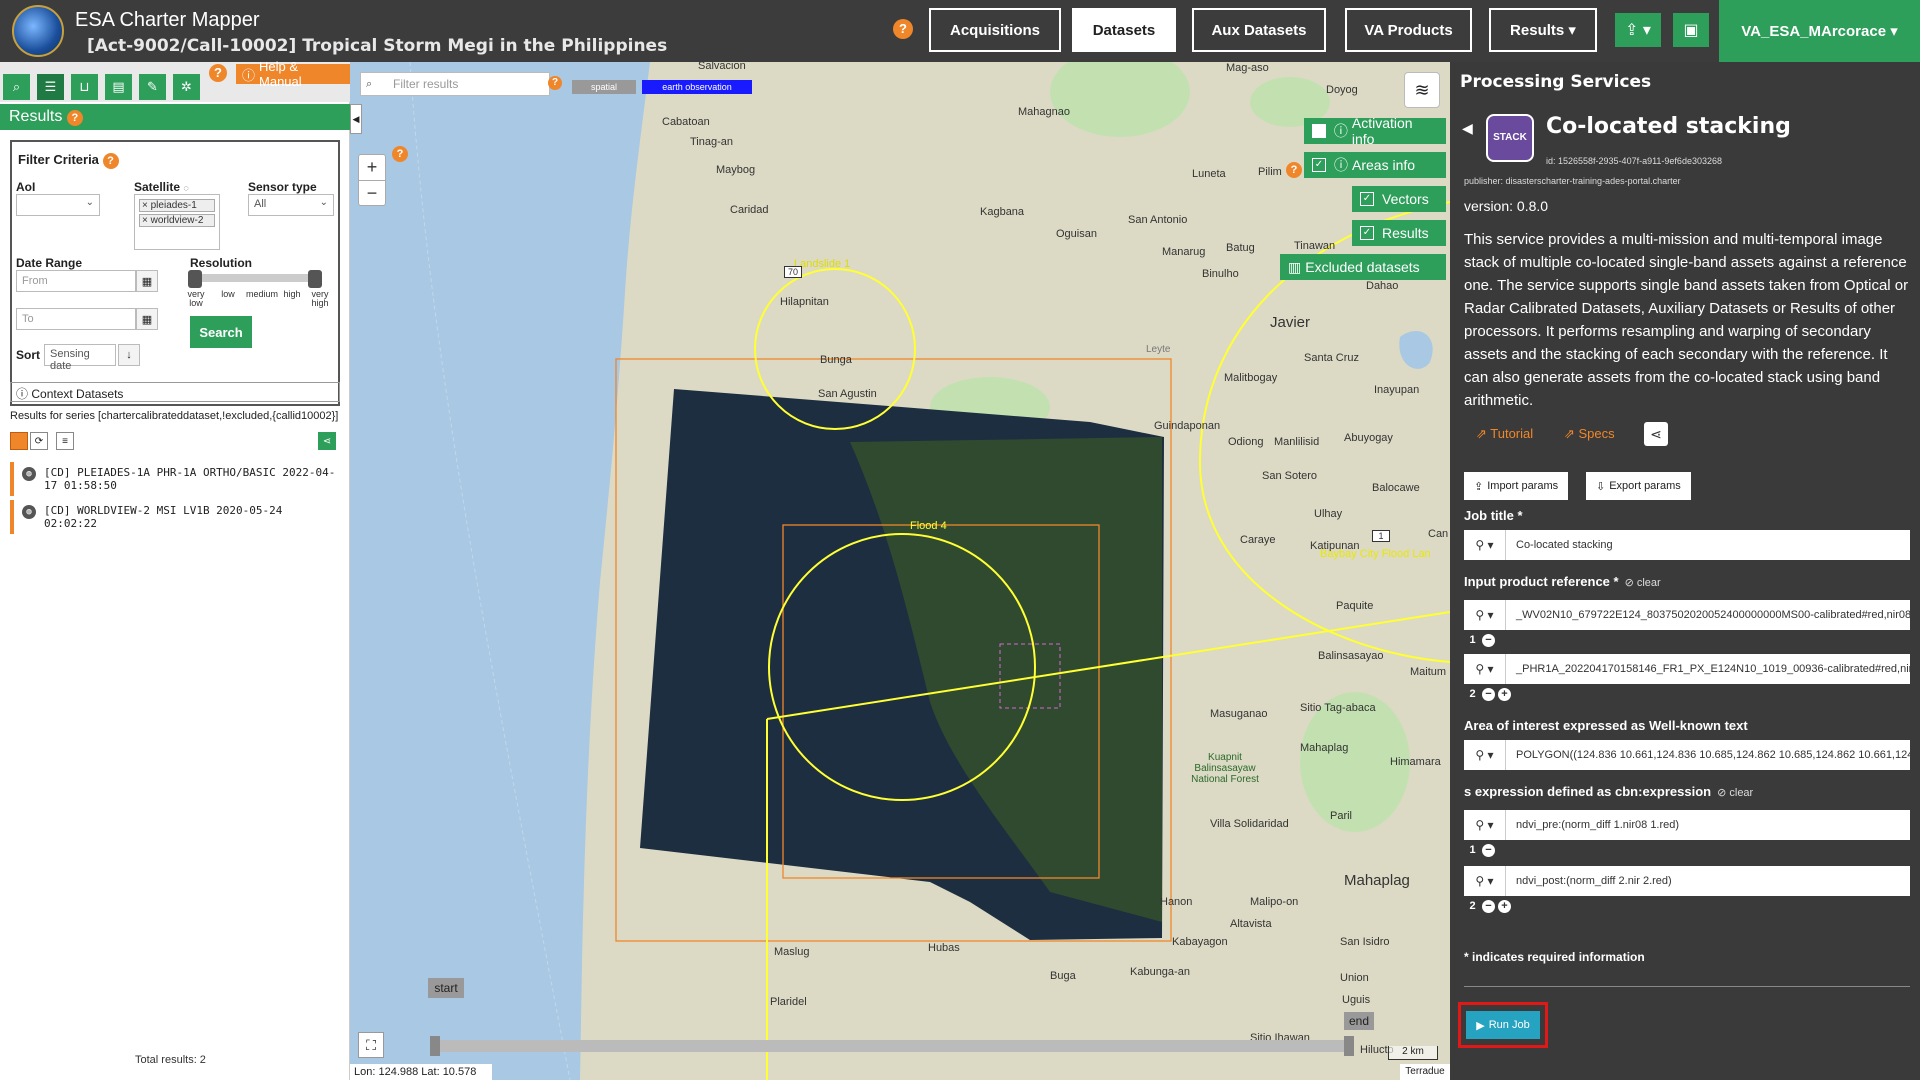  Describe the element at coordinates (356, 119) in the screenshot. I see `collapse-panel-button: ◀` at that location.